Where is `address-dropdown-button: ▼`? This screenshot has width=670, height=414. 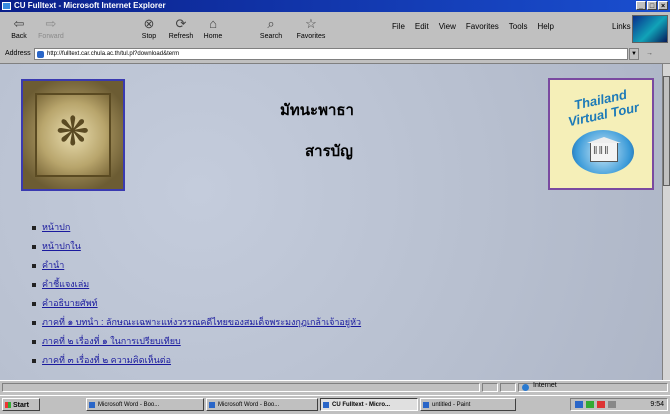 address-dropdown-button: ▼ is located at coordinates (634, 54).